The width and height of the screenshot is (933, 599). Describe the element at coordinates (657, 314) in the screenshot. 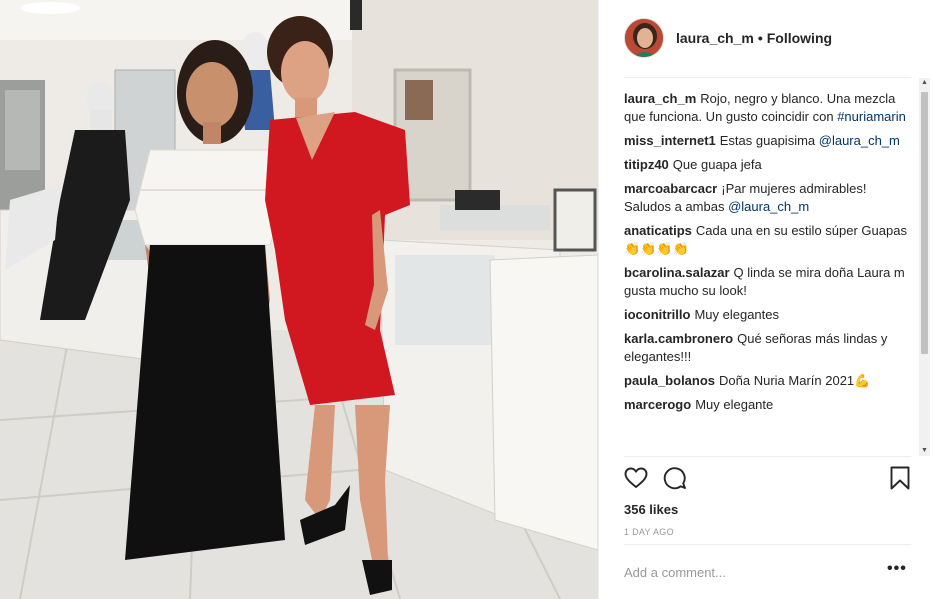

I see `comment-username: ioconitrillo` at that location.